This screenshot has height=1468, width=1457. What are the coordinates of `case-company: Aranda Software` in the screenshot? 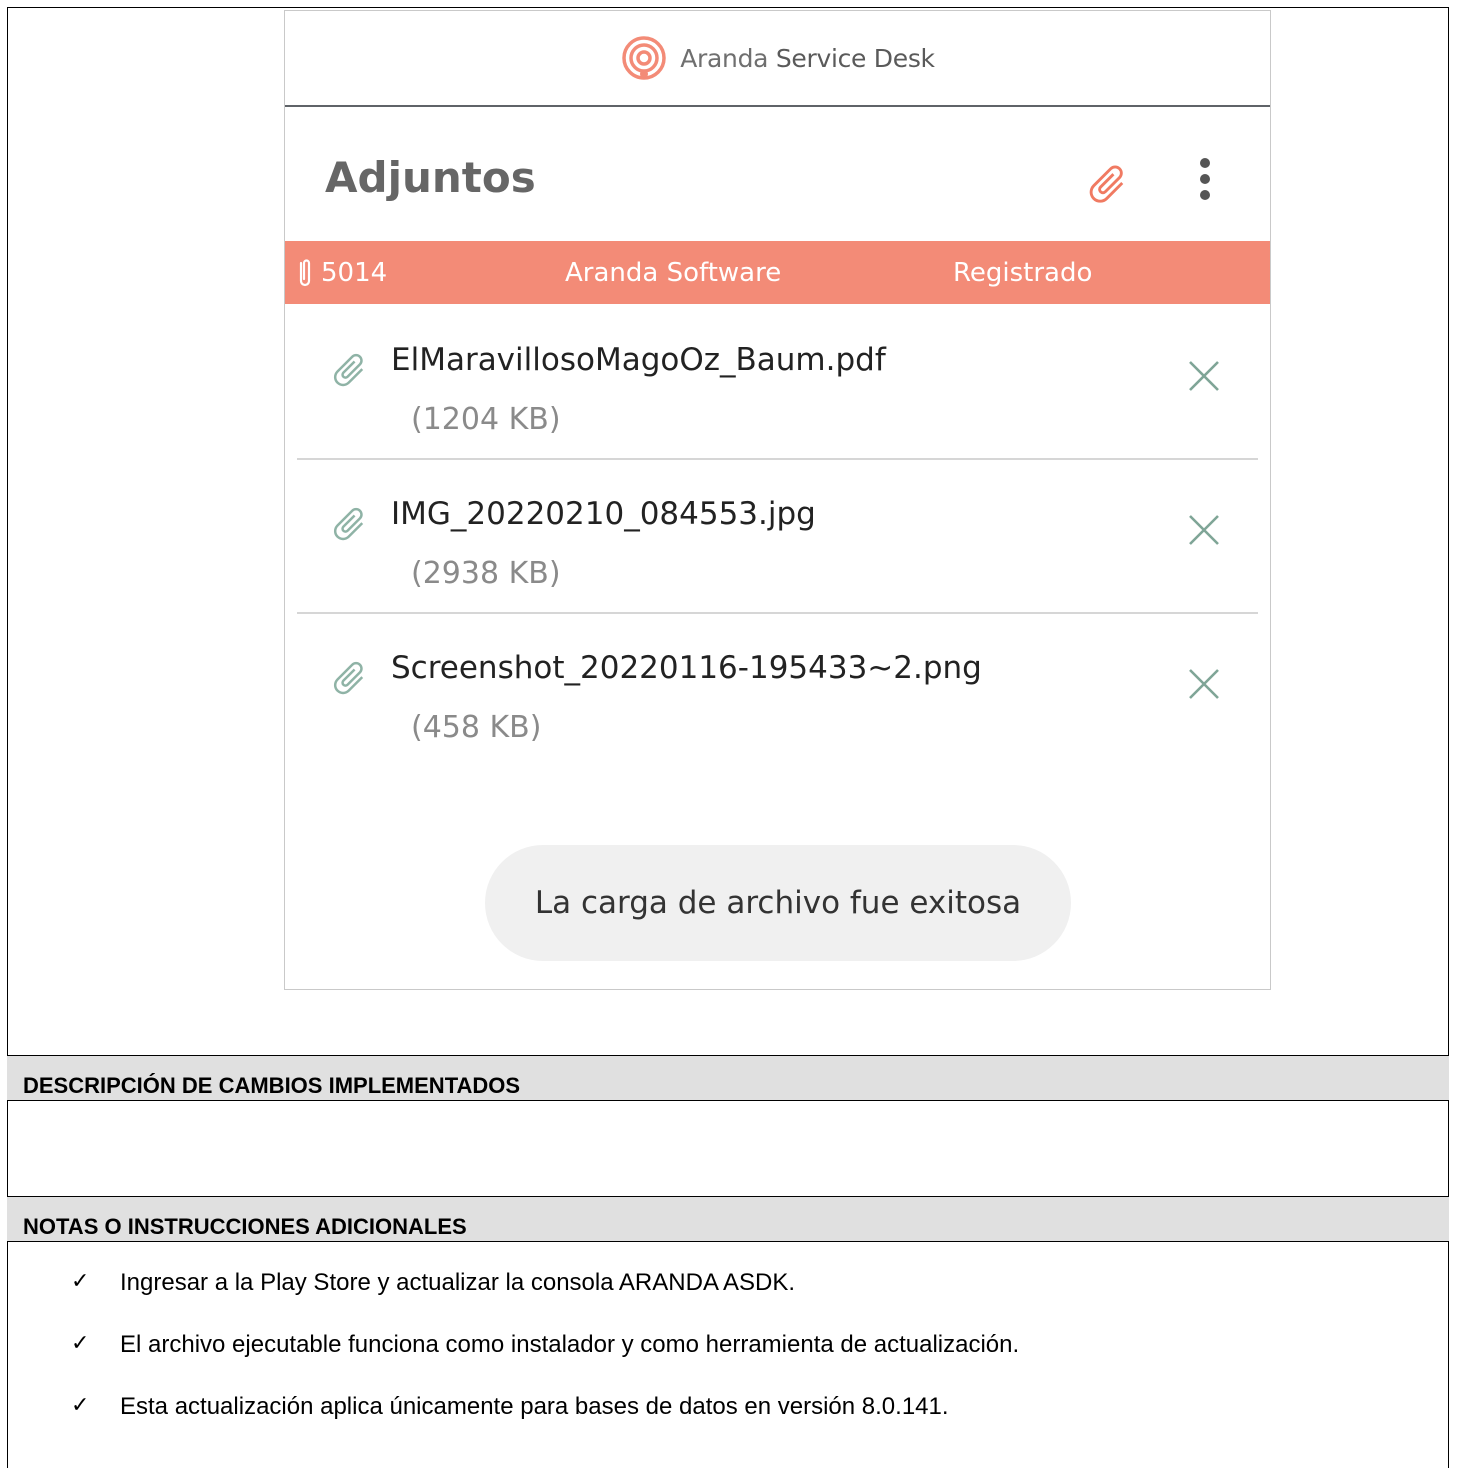 It's located at (673, 273).